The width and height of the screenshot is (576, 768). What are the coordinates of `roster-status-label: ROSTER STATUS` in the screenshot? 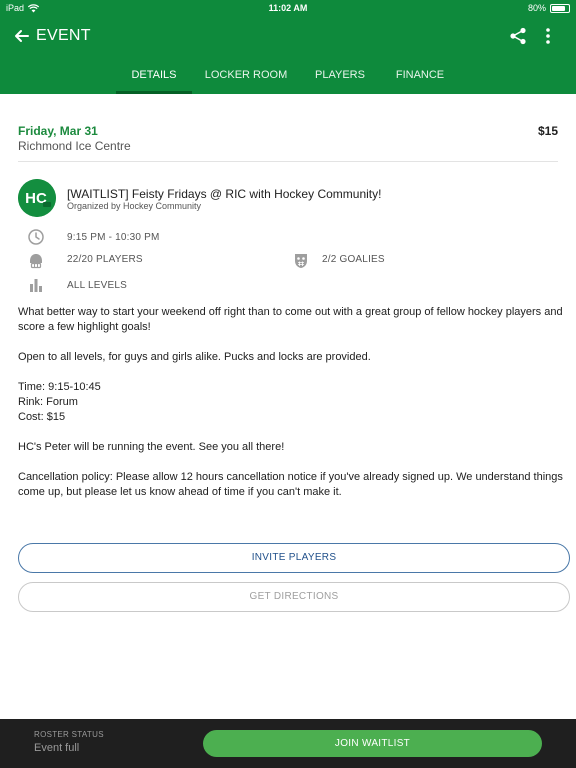 It's located at (69, 734).